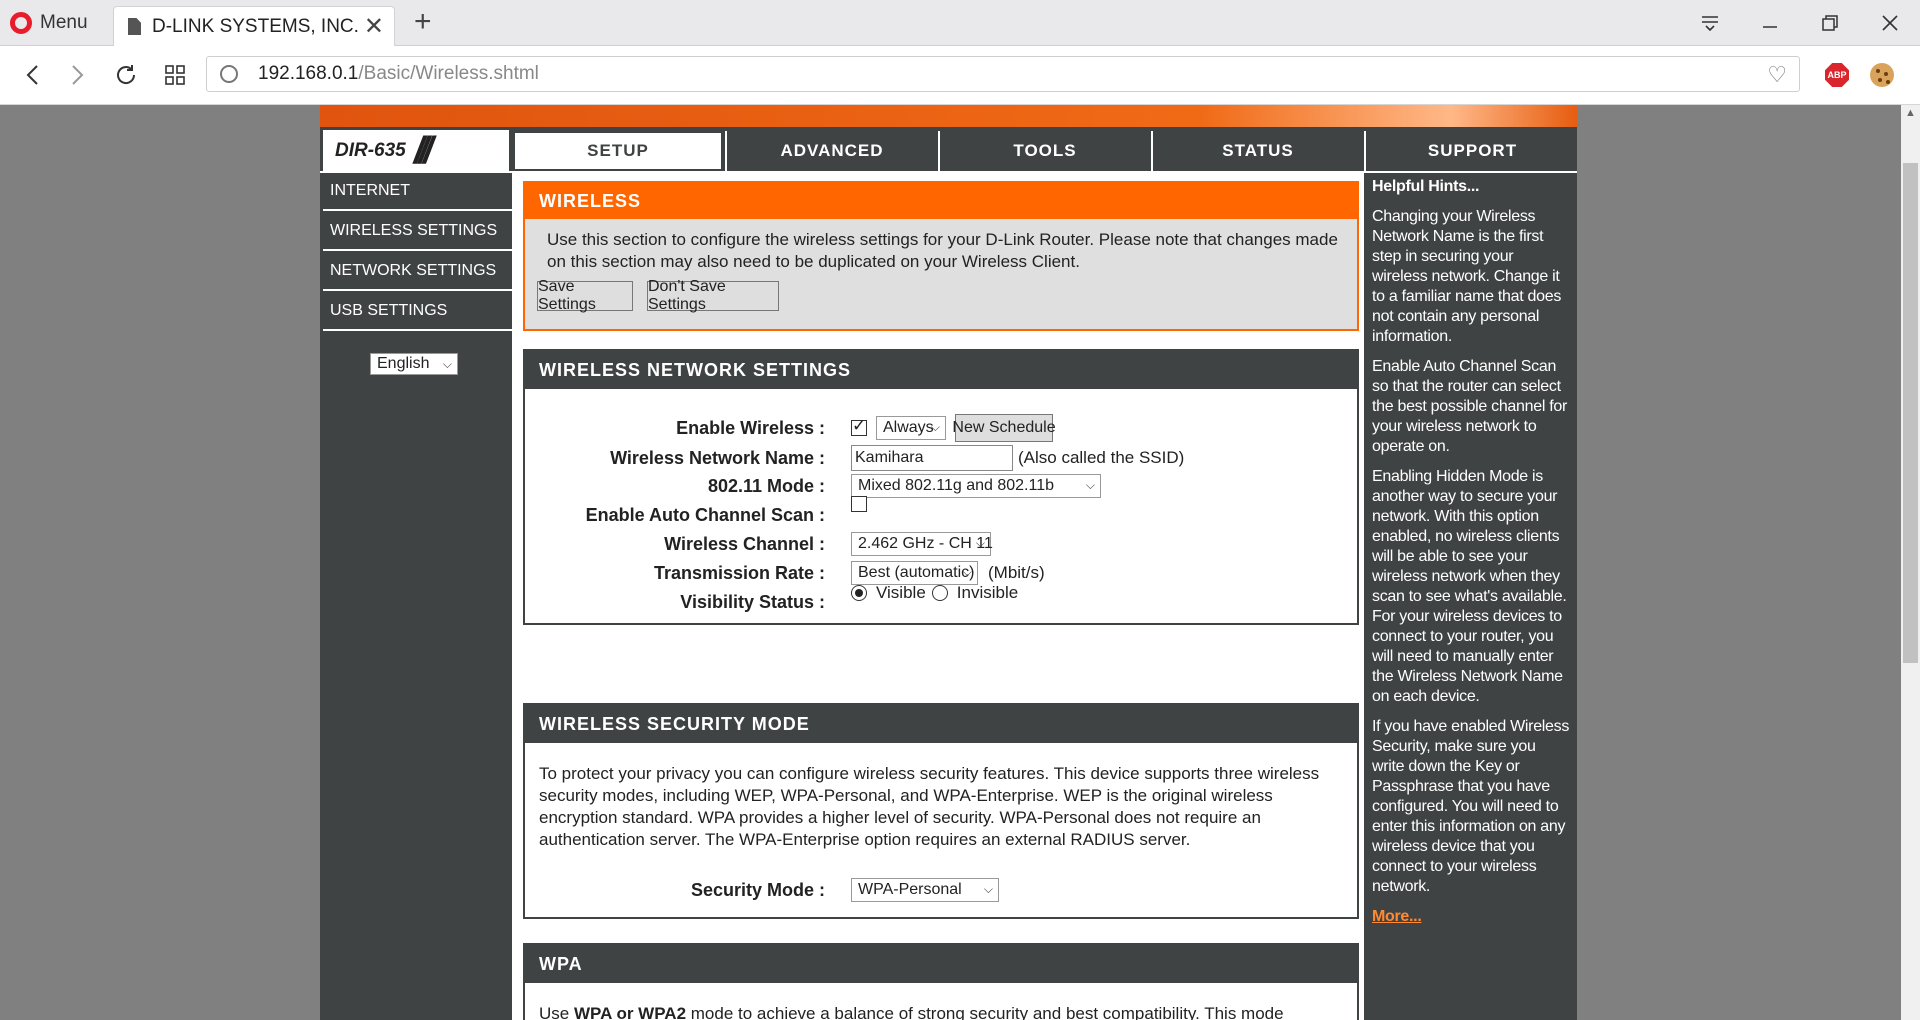 This screenshot has width=1920, height=1020. What do you see at coordinates (956, 485) in the screenshot?
I see `mode-value: Mixed 802.11g and 802.11b` at bounding box center [956, 485].